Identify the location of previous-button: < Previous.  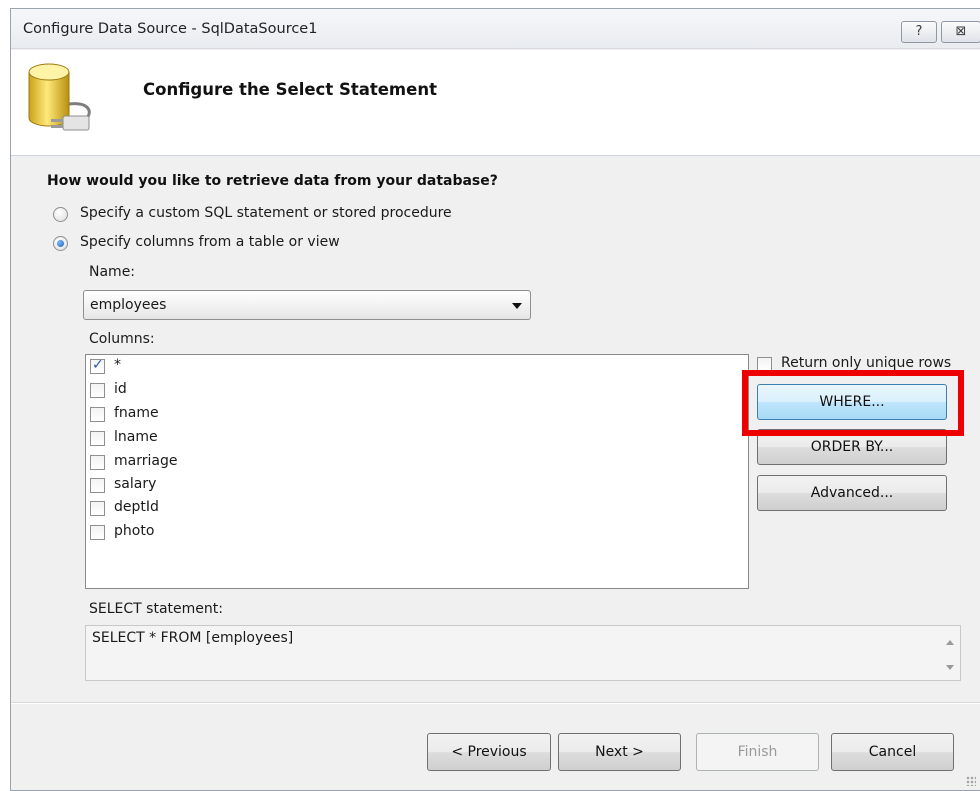
(489, 752).